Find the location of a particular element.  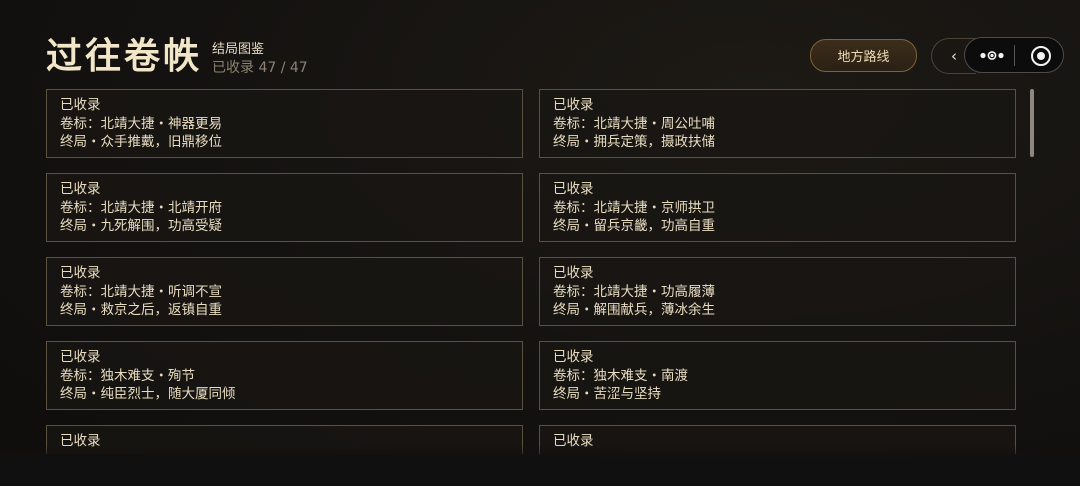

card-ending: 终局・众手推戴，旧鼎移位 is located at coordinates (141, 142).